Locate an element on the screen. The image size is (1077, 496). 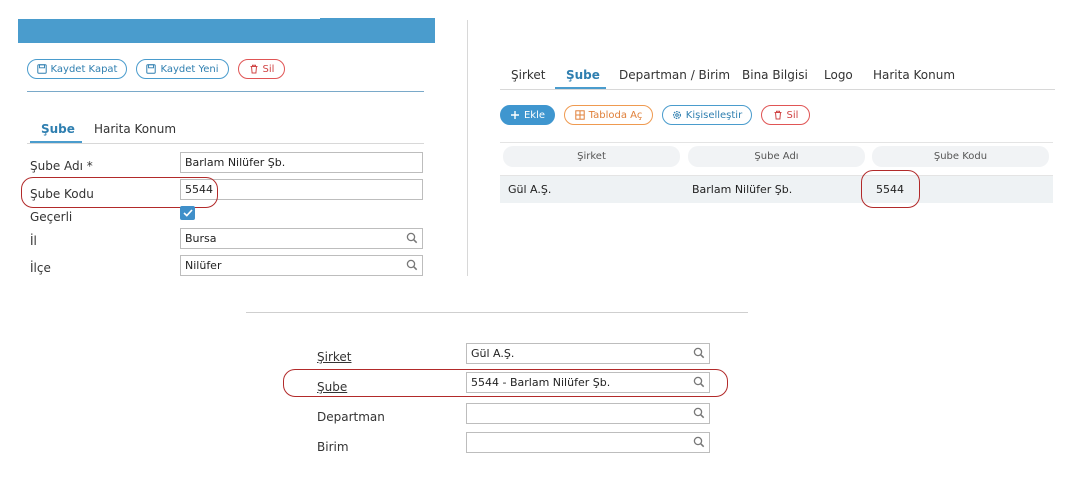
column-header-sube-kodu: Şube Kodu is located at coordinates (960, 156).